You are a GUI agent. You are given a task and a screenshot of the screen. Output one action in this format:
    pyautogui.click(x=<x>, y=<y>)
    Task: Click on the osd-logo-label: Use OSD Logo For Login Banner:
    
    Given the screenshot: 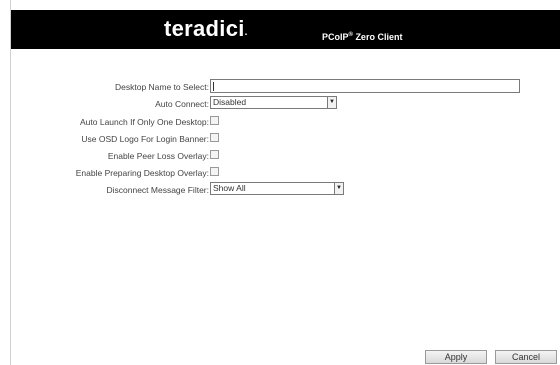 What is the action you would take?
    pyautogui.click(x=145, y=139)
    